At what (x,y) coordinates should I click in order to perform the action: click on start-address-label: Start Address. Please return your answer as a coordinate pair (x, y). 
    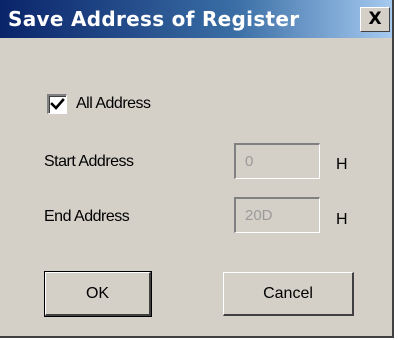
    Looking at the image, I should click on (89, 161).